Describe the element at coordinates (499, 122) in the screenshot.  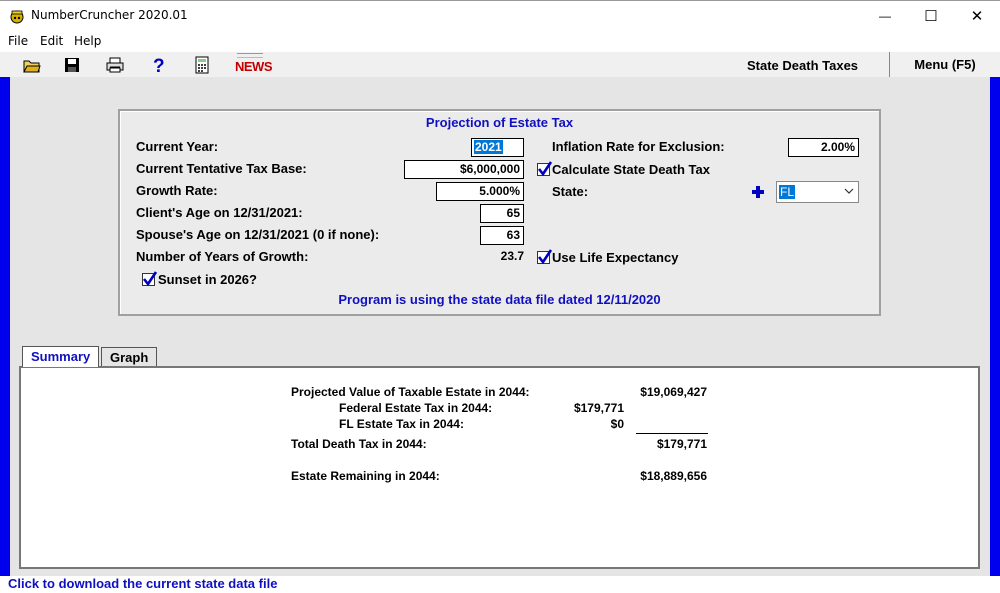
I see `projection-title: Projection of Estate Tax` at that location.